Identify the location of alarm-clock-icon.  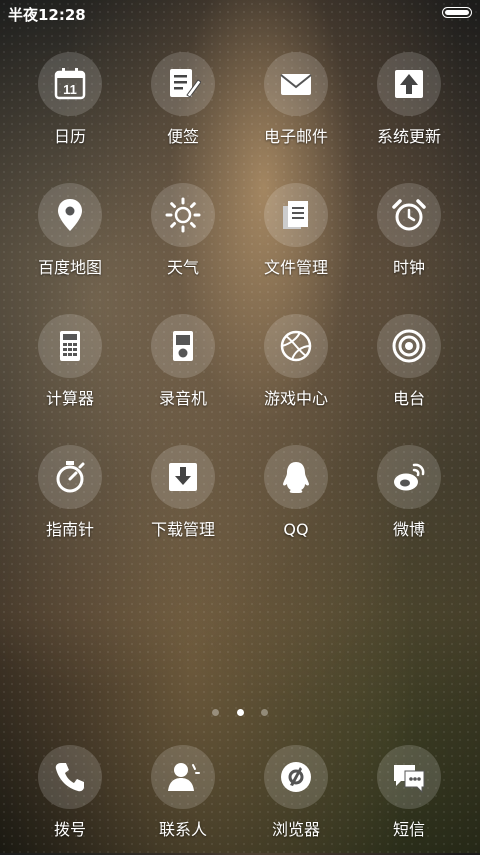
(409, 215).